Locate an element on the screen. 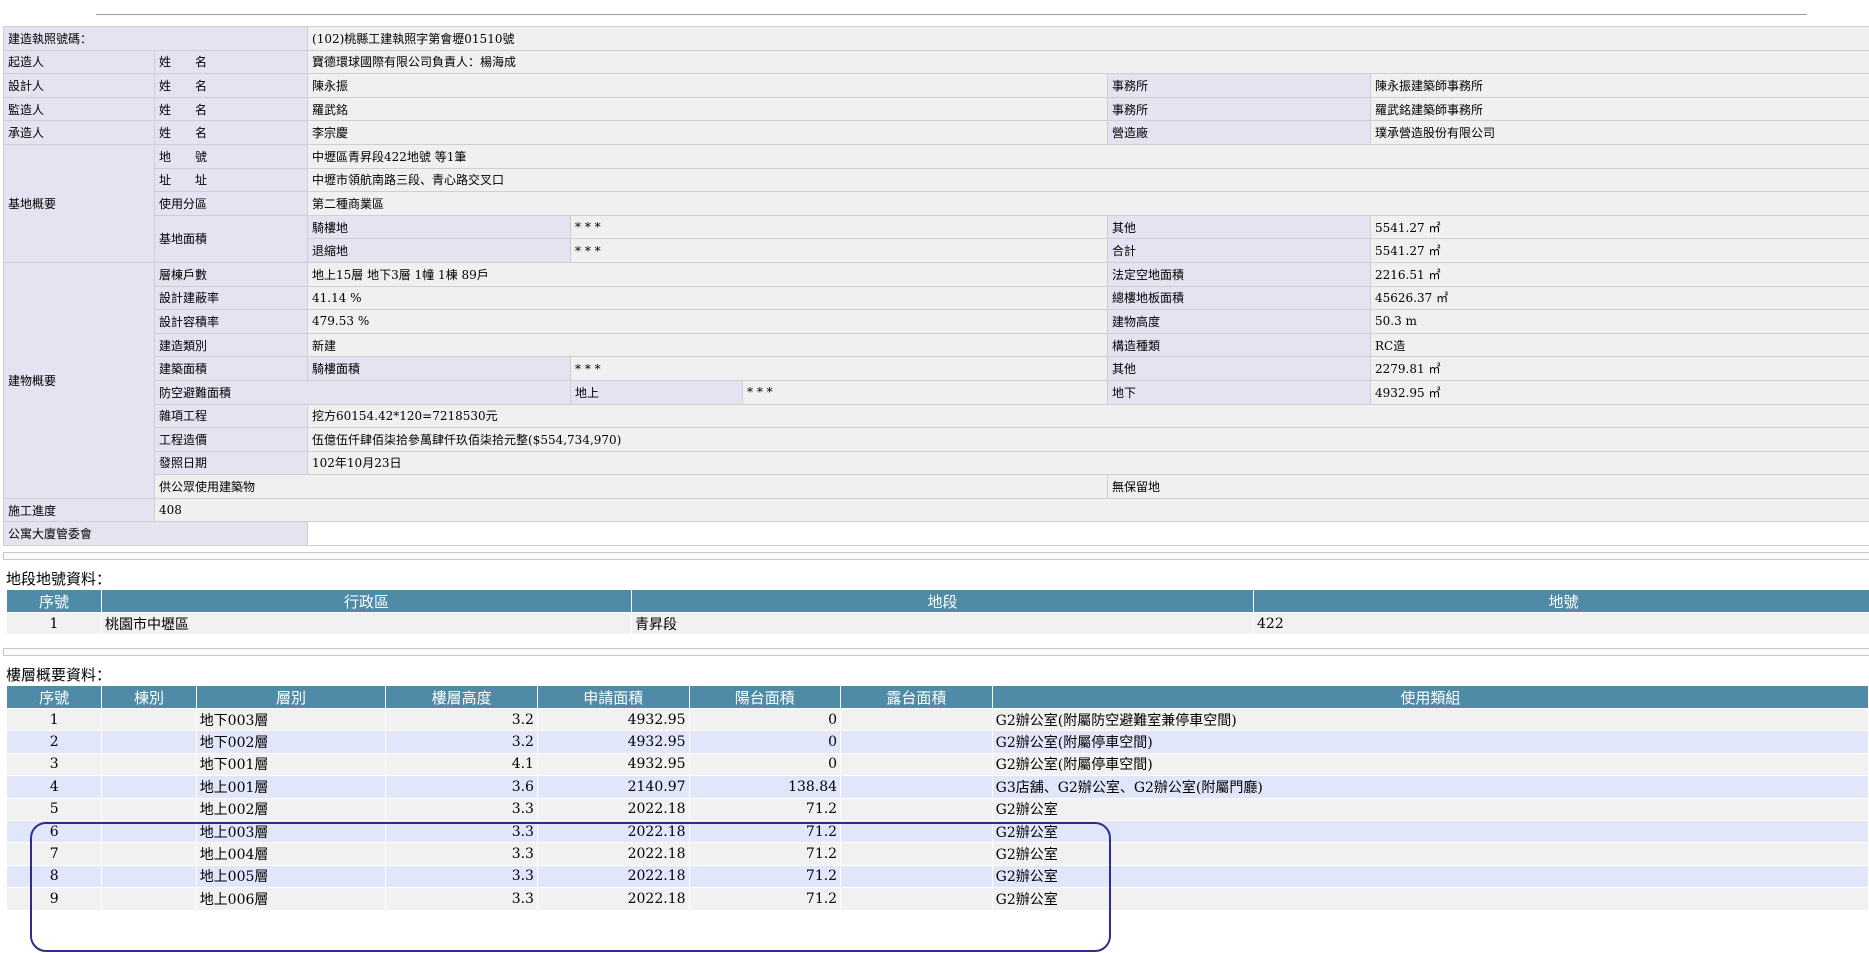  floor-cell-level: 地下001層 is located at coordinates (291, 764).